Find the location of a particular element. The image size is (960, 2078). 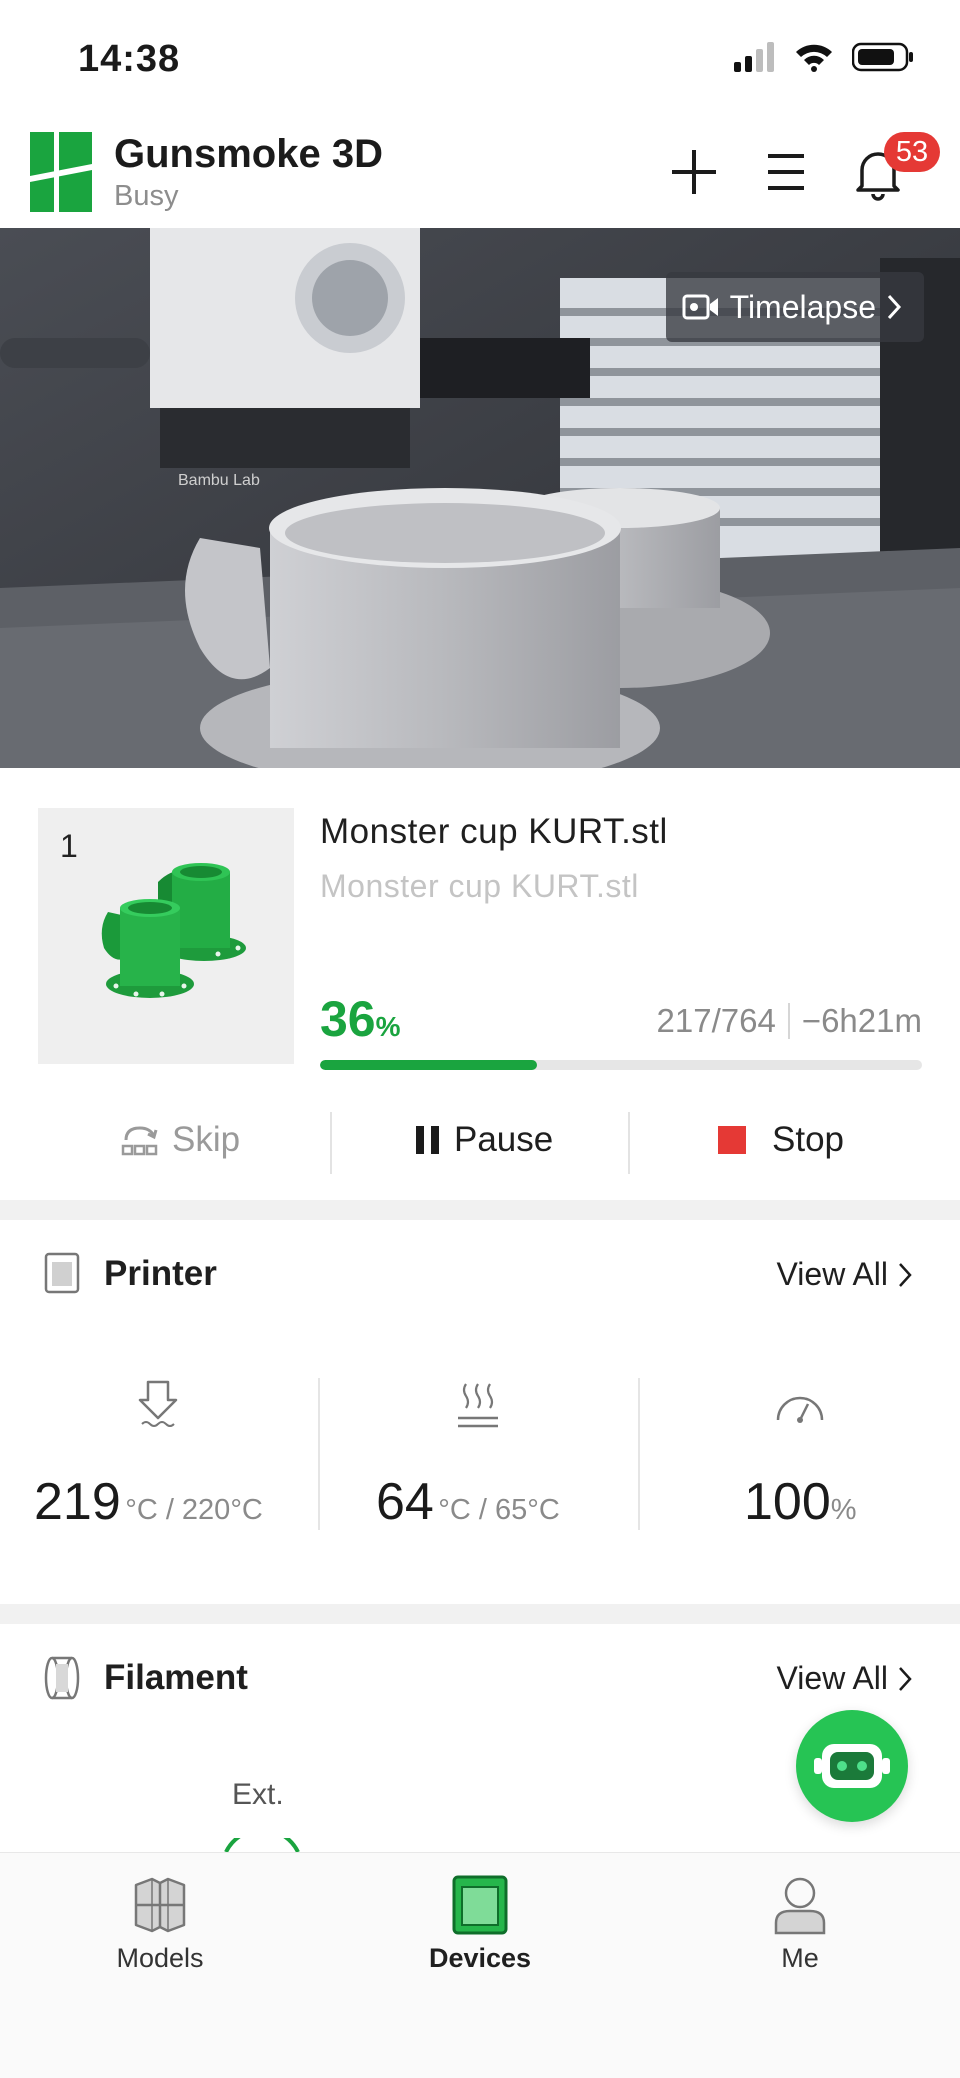

progress-bar-fill is located at coordinates (428, 1065).